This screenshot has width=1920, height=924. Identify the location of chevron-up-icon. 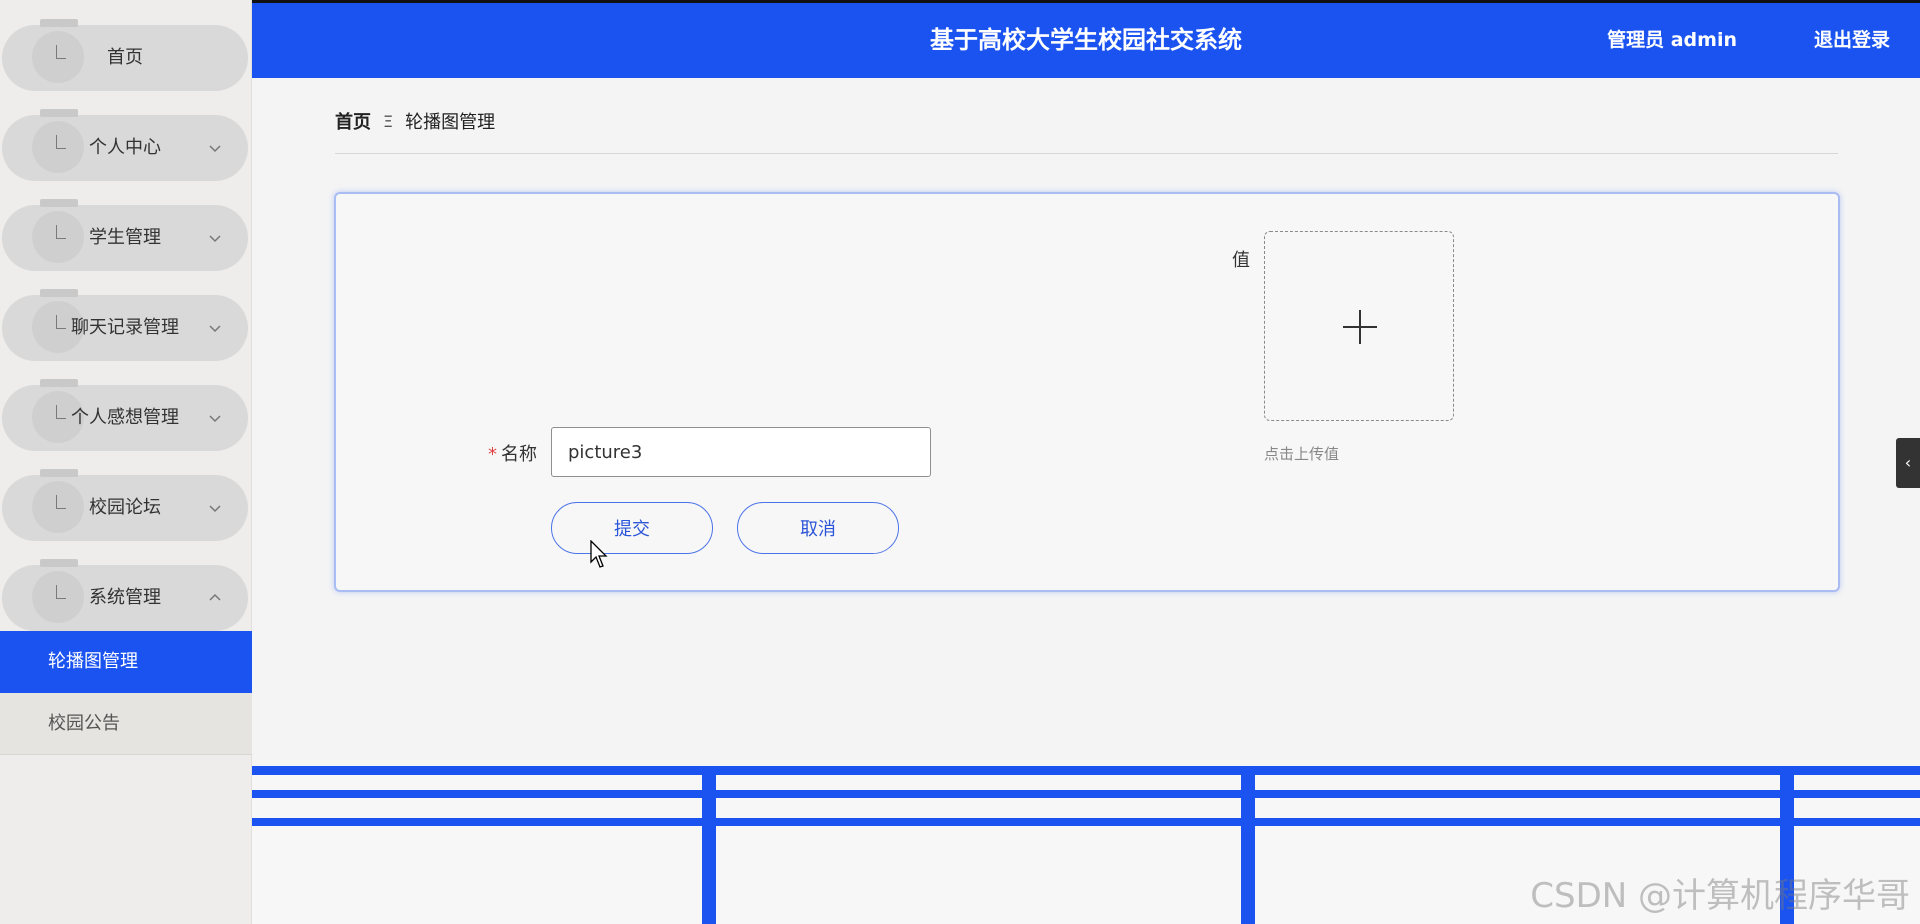
(215, 597).